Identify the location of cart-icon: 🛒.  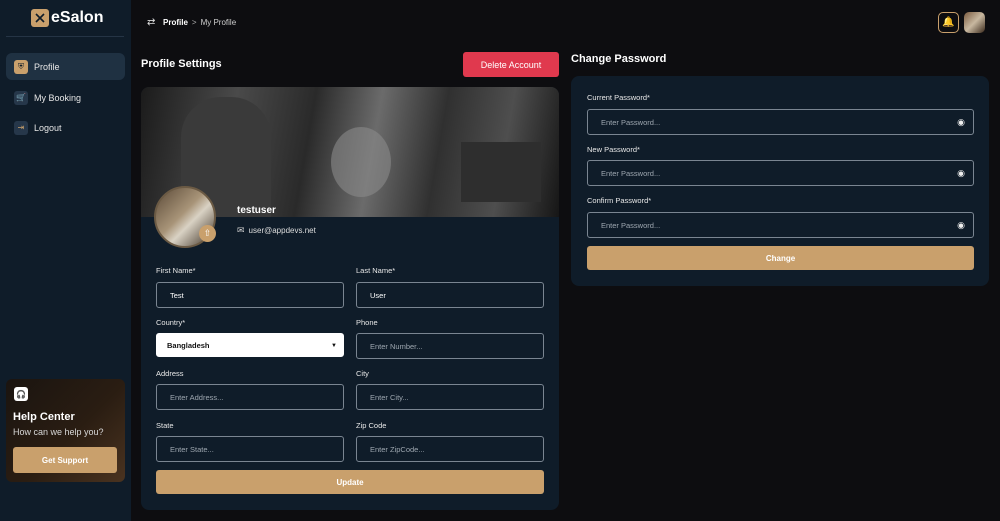
(21, 97).